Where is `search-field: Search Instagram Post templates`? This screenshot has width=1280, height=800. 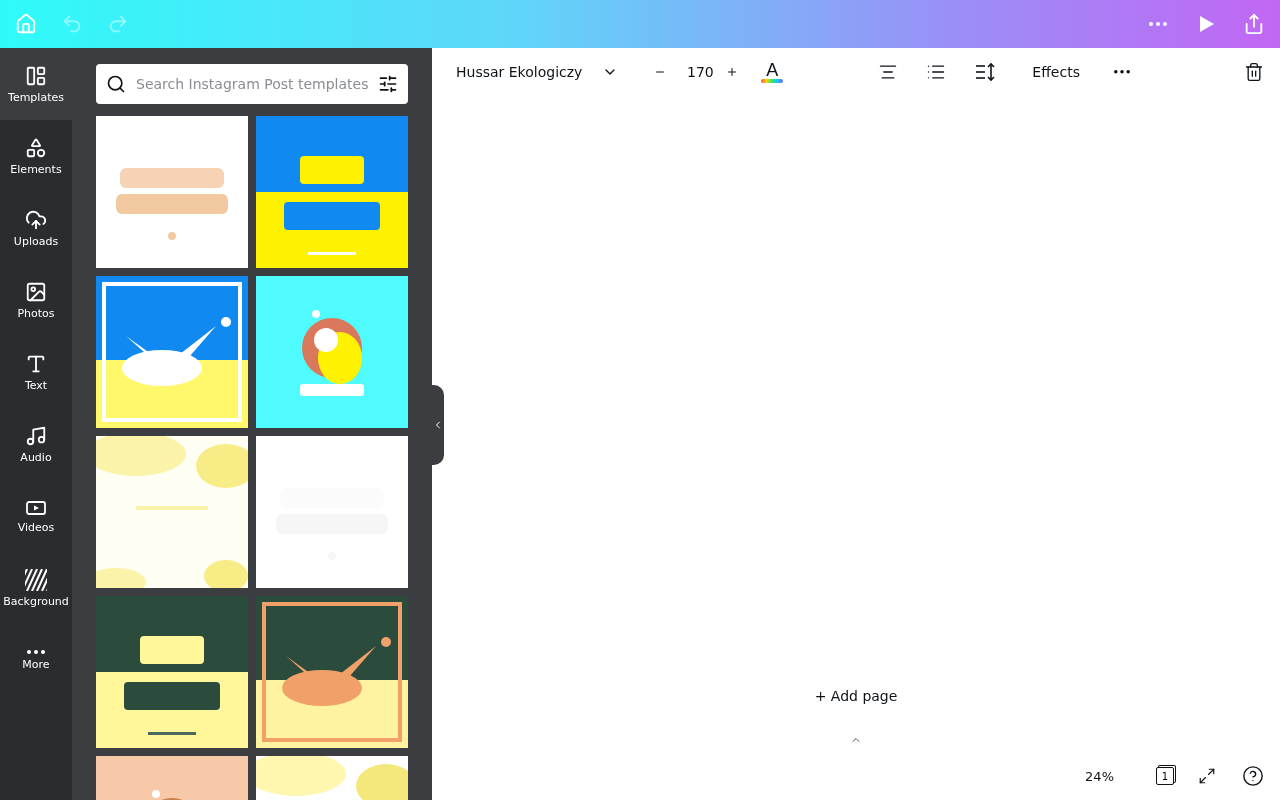 search-field: Search Instagram Post templates is located at coordinates (252, 84).